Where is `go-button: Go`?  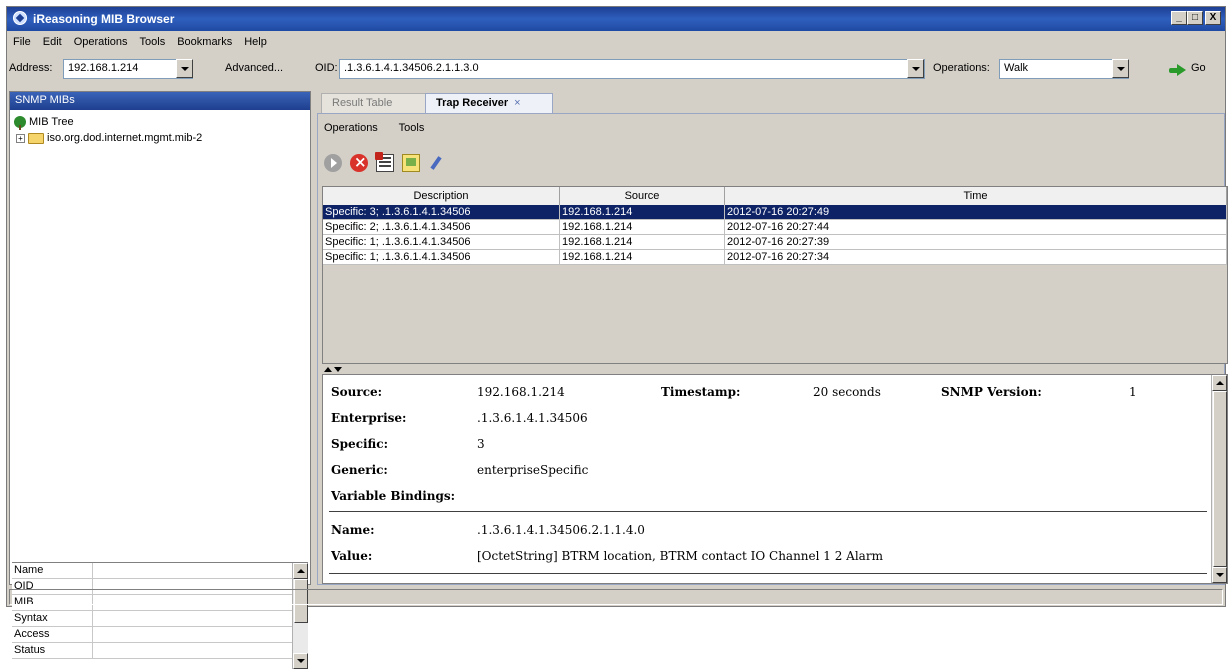 go-button: Go is located at coordinates (1198, 68).